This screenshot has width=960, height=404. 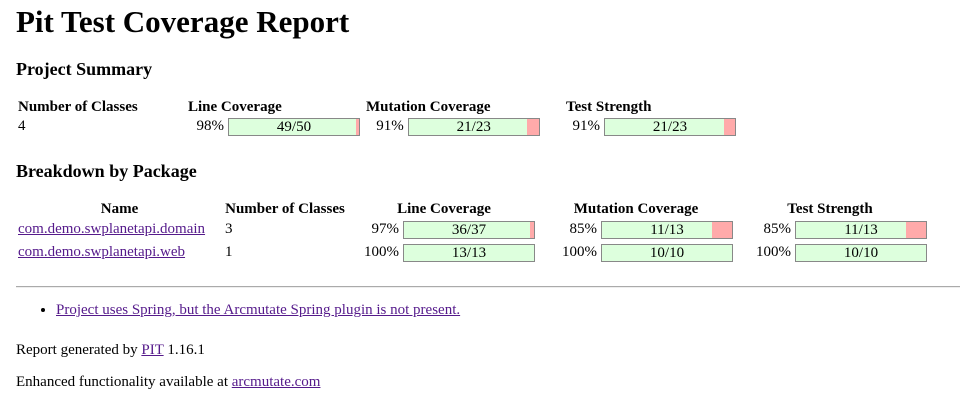 I want to click on summary-line-label: 49/50, so click(x=294, y=126).